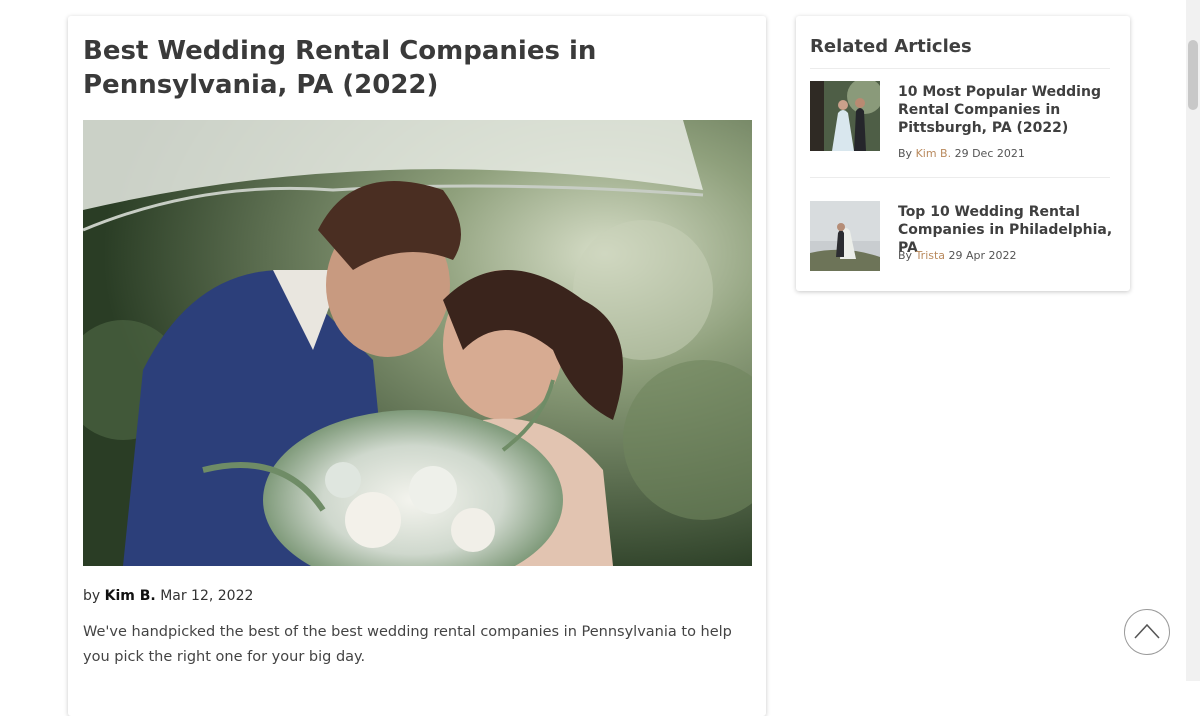 Image resolution: width=1200 pixels, height=716 pixels. Describe the element at coordinates (891, 46) in the screenshot. I see `related-articles-title: Related Articles` at that location.